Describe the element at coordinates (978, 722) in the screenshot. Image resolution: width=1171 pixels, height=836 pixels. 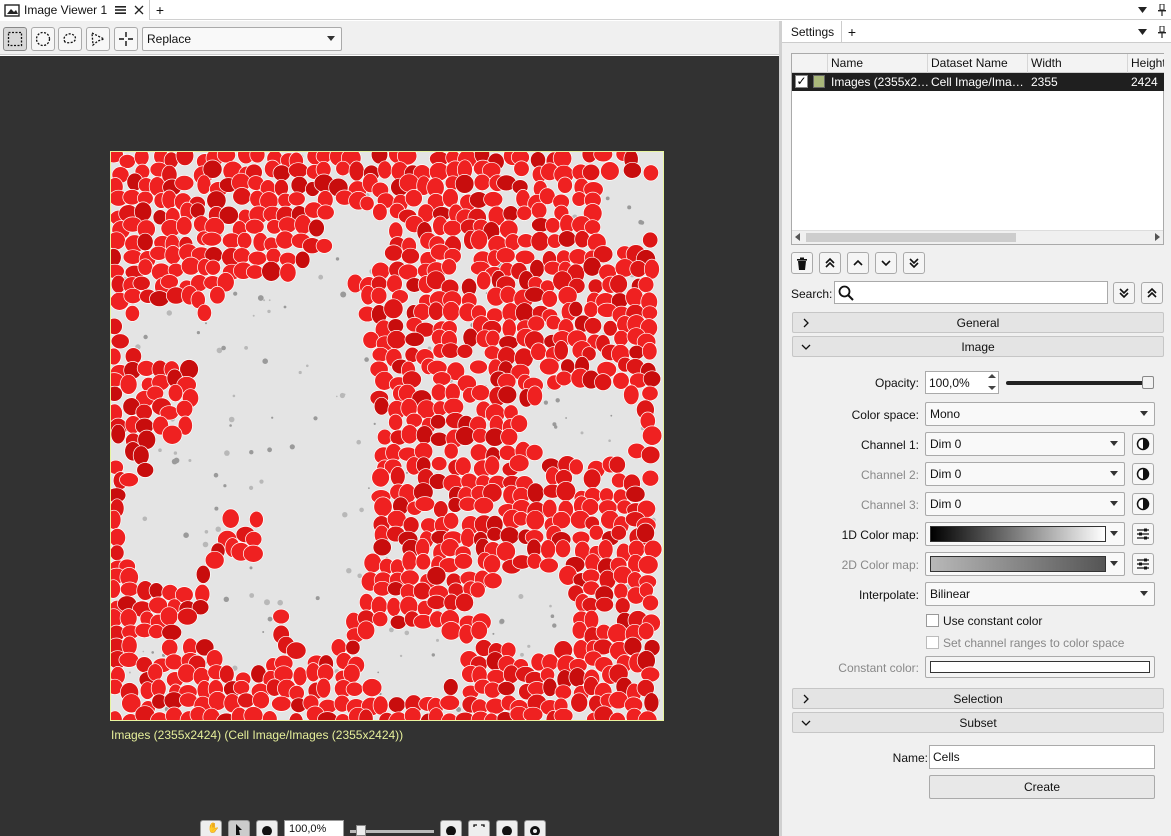
I see `section-subset: Subset` at that location.